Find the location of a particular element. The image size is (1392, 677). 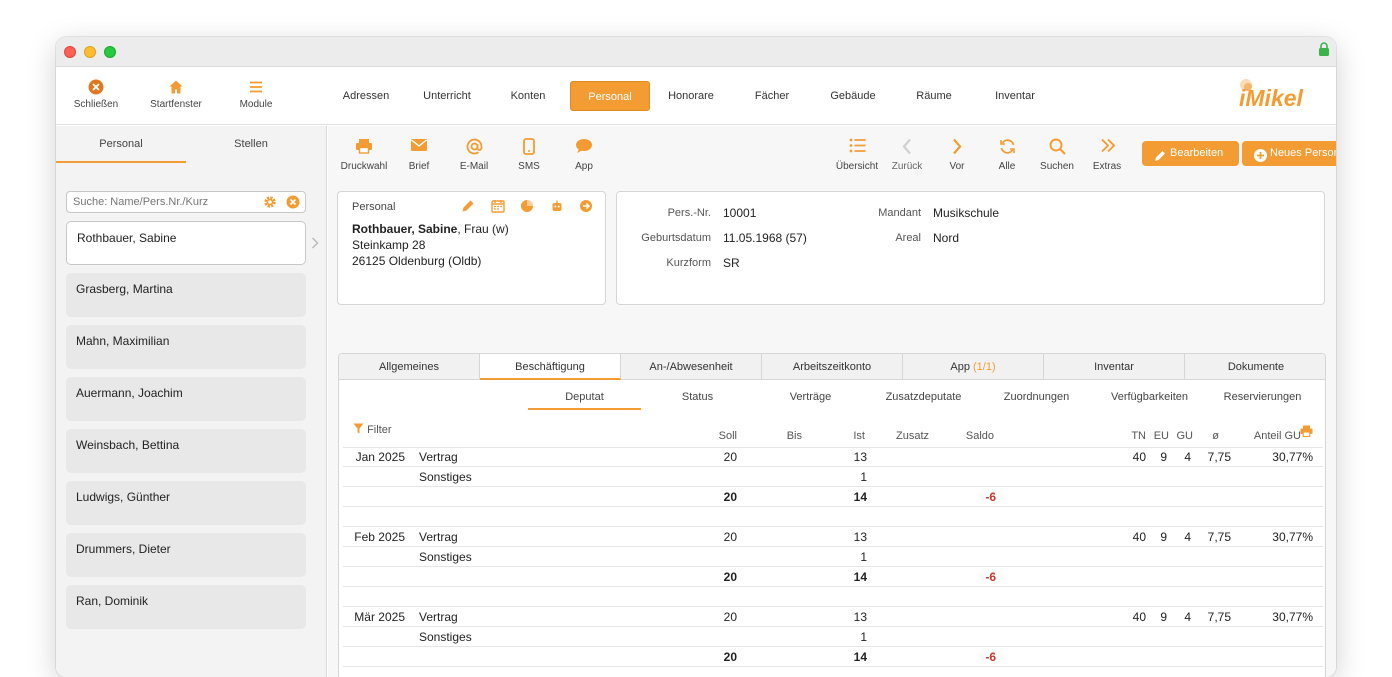

back-button: Zurück is located at coordinates (907, 158).